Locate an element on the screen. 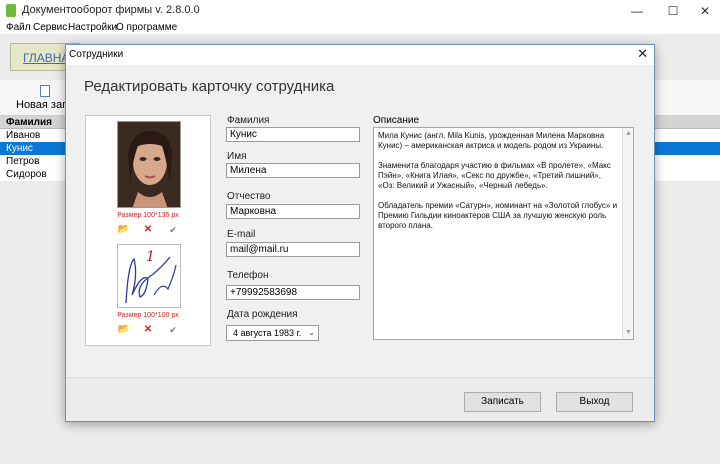 Image resolution: width=720 pixels, height=464 pixels. phone-field: +79992583698 is located at coordinates (293, 292).